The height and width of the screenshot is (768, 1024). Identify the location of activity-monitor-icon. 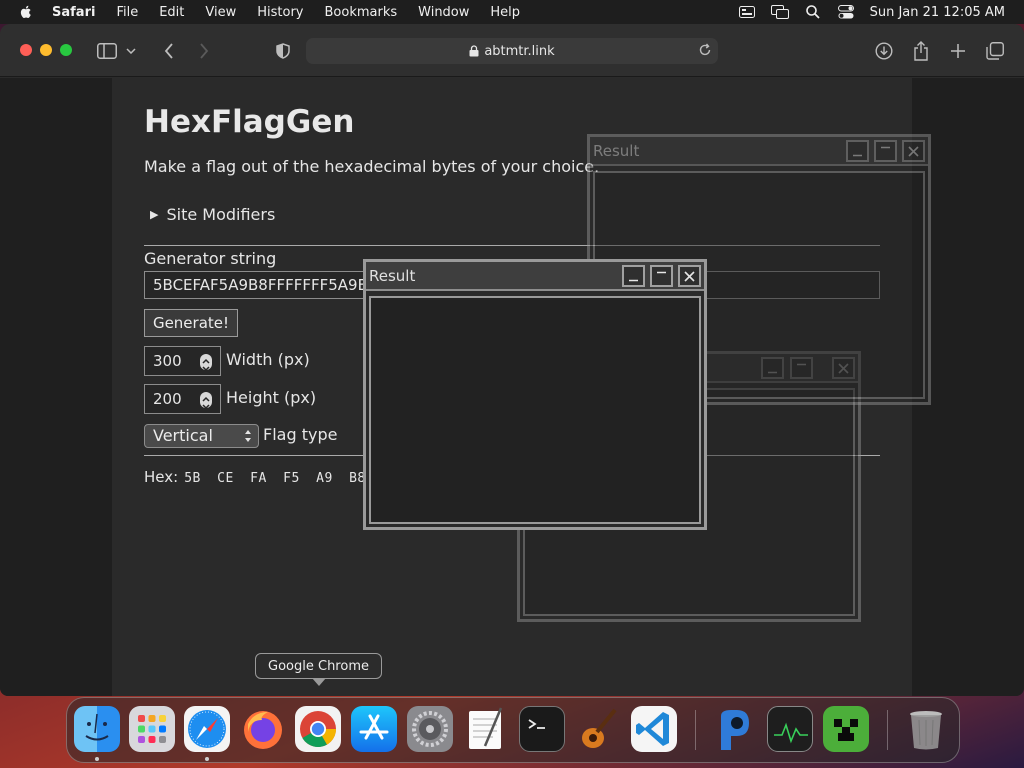
(790, 729).